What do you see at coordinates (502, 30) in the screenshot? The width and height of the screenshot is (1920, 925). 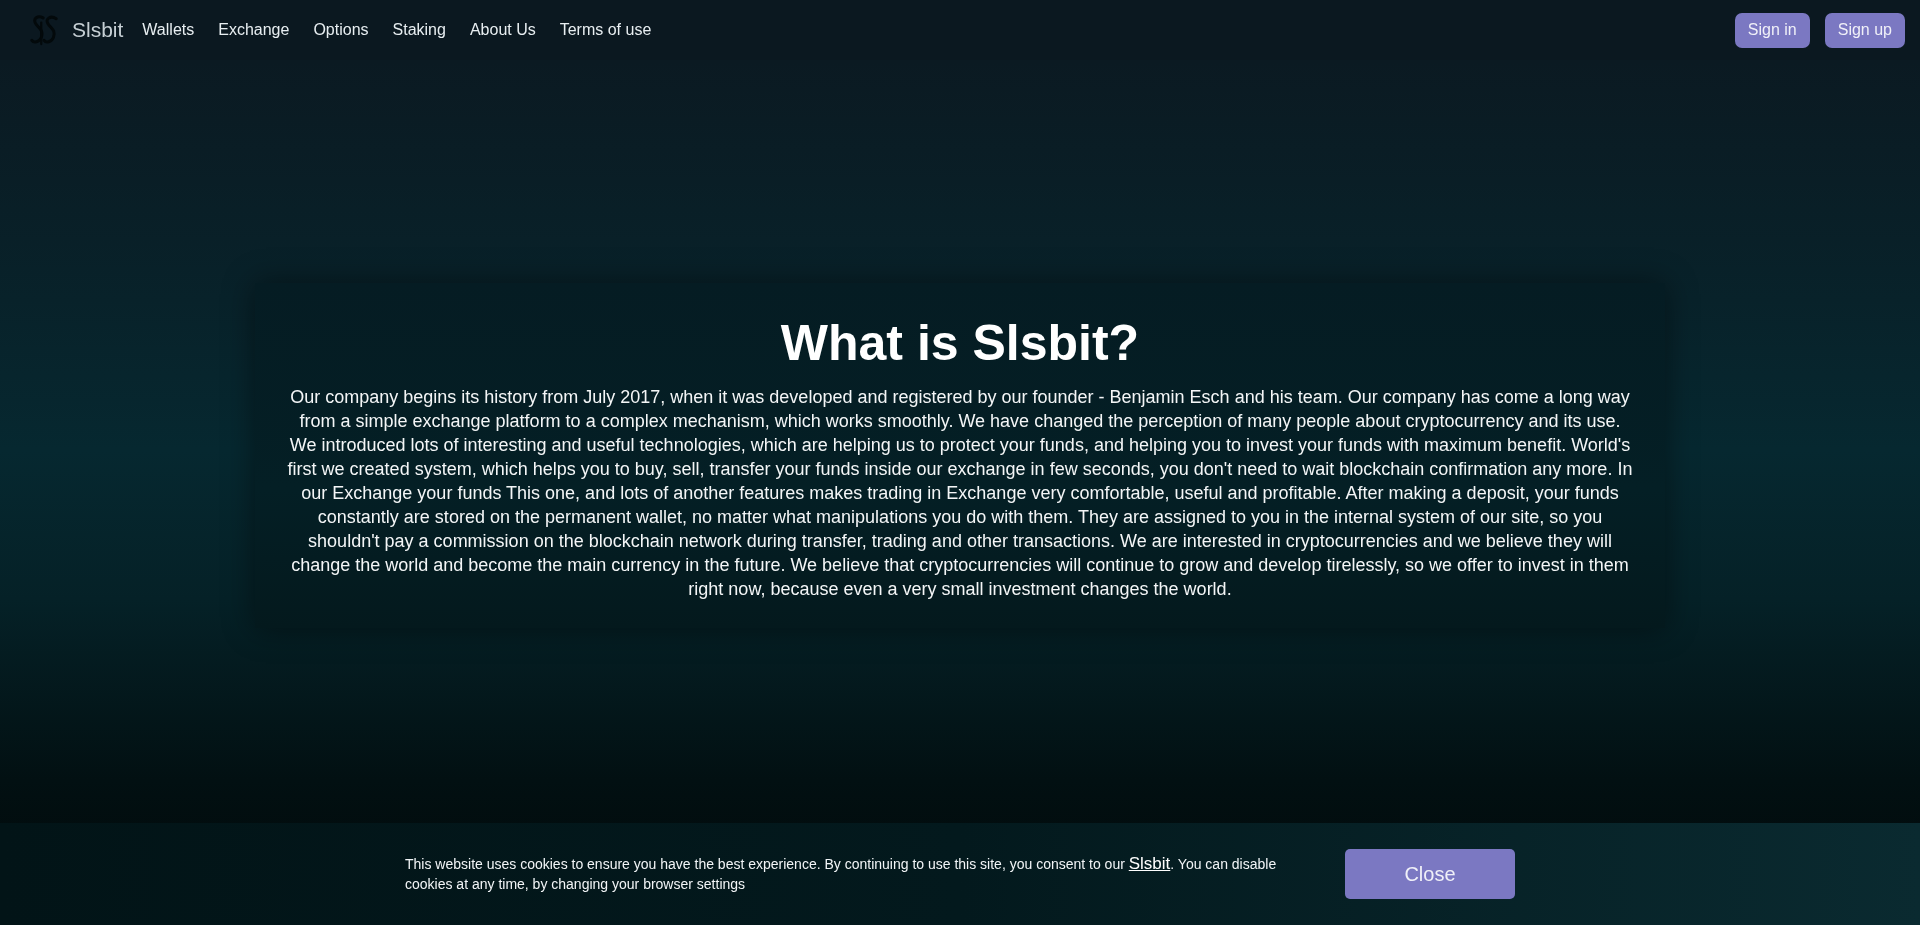 I see `nav-link: About Us` at bounding box center [502, 30].